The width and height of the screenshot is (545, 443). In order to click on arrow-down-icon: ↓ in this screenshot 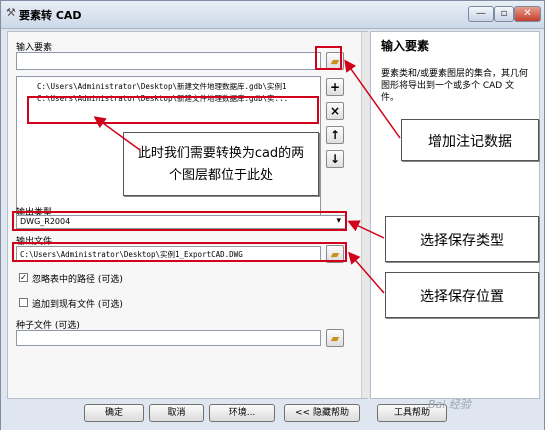, I will do `click(335, 159)`.